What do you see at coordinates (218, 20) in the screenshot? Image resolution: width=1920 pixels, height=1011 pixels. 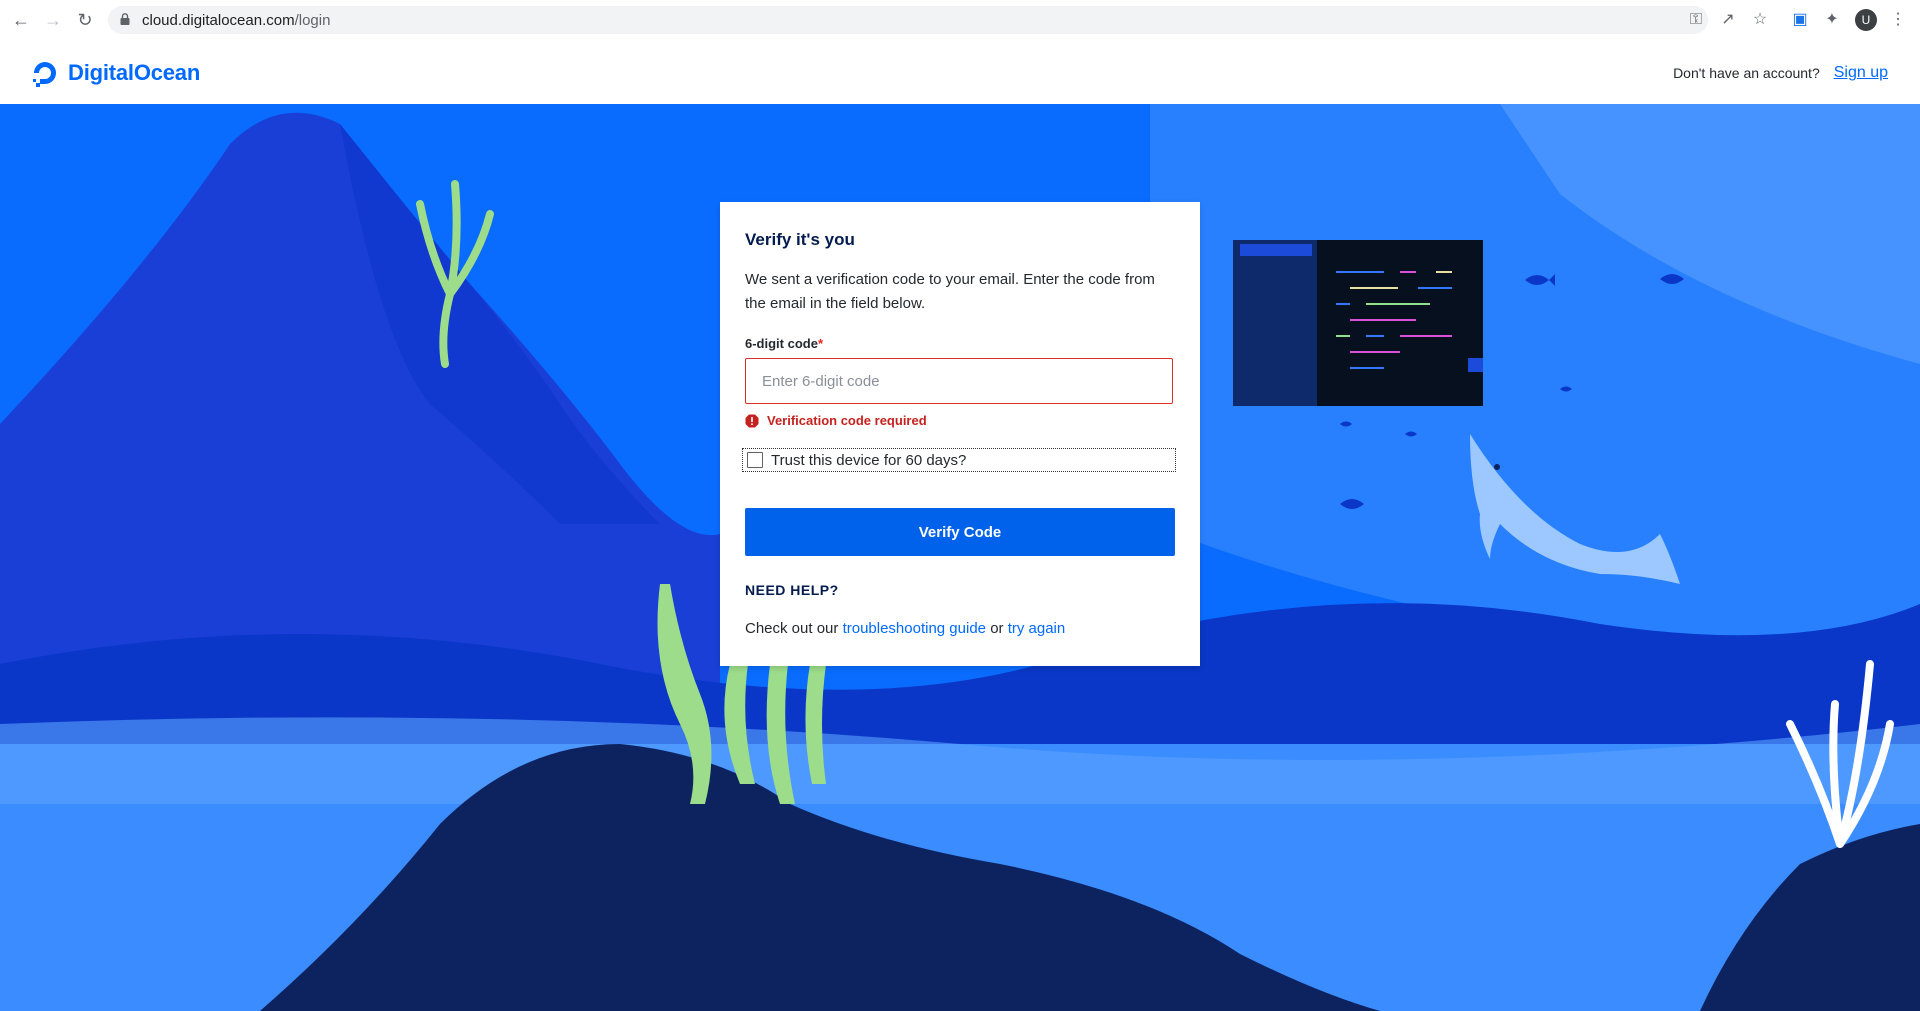 I see `url-domain: cloud.digitalocean.com` at bounding box center [218, 20].